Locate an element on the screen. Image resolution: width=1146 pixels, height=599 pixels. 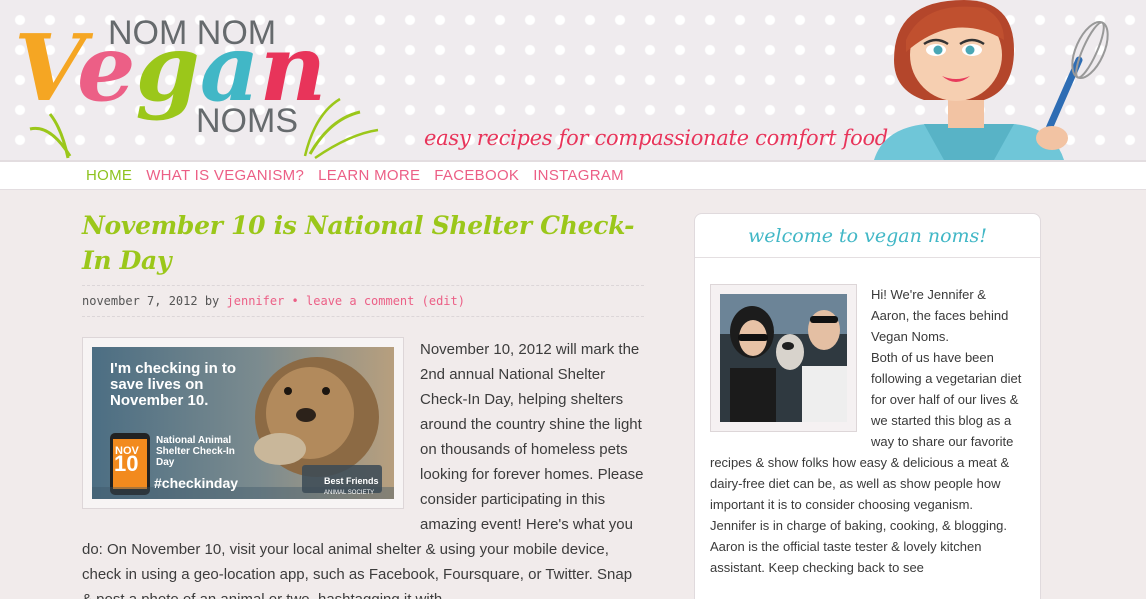
mascot-illustration is located at coordinates (989, 80).